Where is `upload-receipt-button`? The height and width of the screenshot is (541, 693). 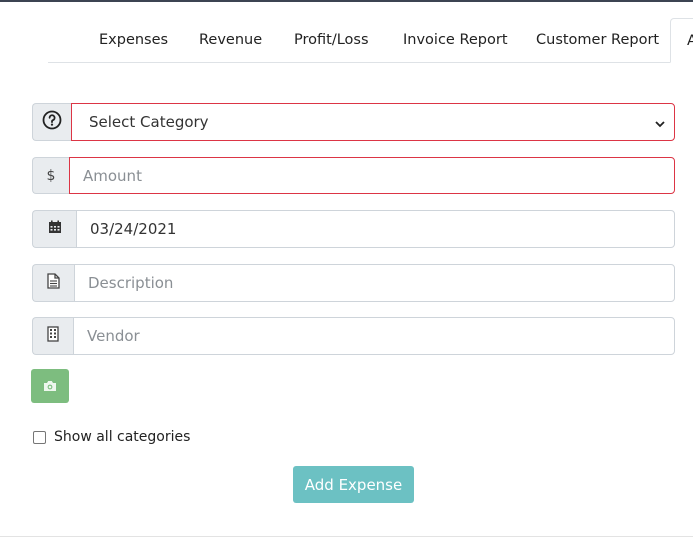 upload-receipt-button is located at coordinates (50, 386).